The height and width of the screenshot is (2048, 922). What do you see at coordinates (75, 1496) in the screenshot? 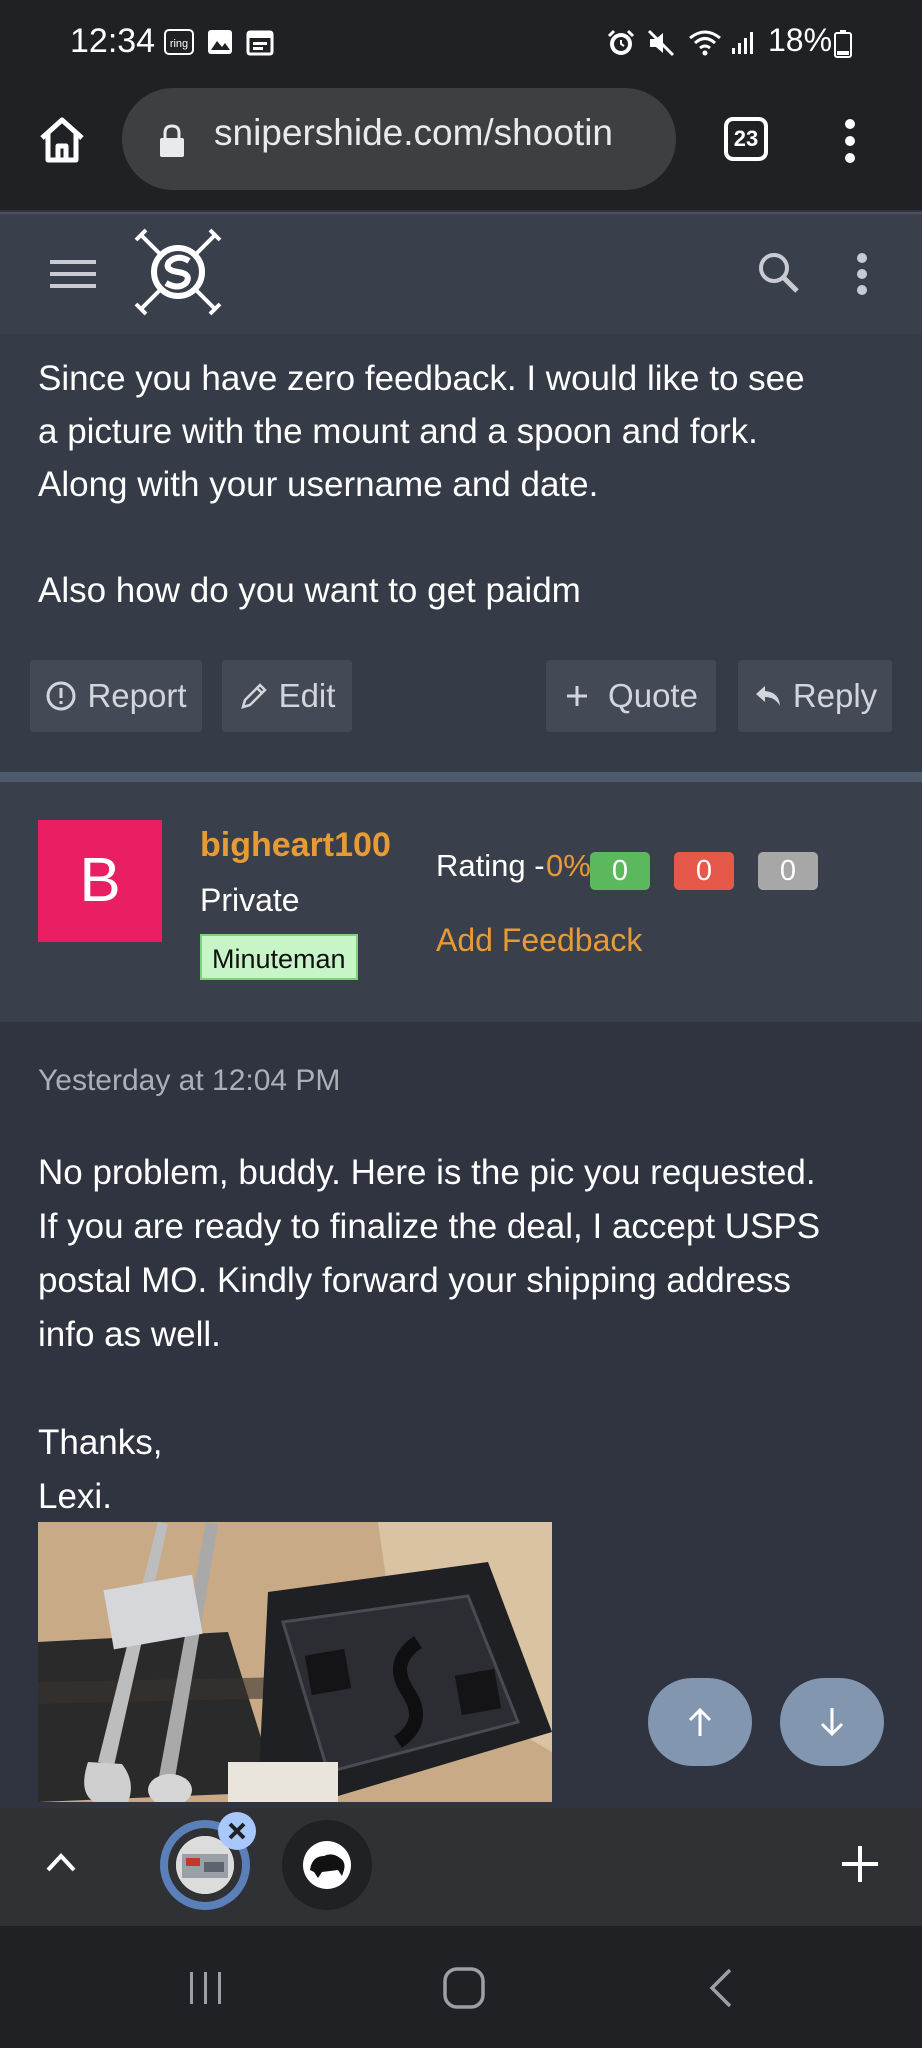
I see `post-line: Lexi.` at bounding box center [75, 1496].